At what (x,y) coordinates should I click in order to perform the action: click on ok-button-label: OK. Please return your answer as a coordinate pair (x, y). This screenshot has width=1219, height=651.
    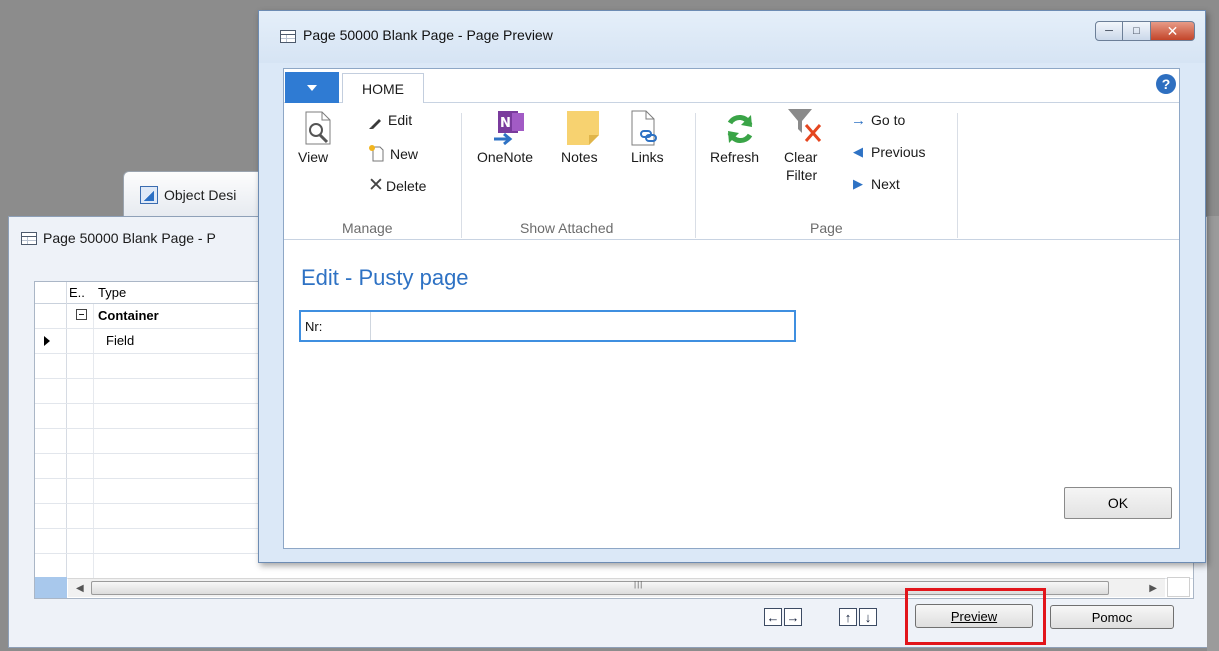
    Looking at the image, I should click on (1118, 503).